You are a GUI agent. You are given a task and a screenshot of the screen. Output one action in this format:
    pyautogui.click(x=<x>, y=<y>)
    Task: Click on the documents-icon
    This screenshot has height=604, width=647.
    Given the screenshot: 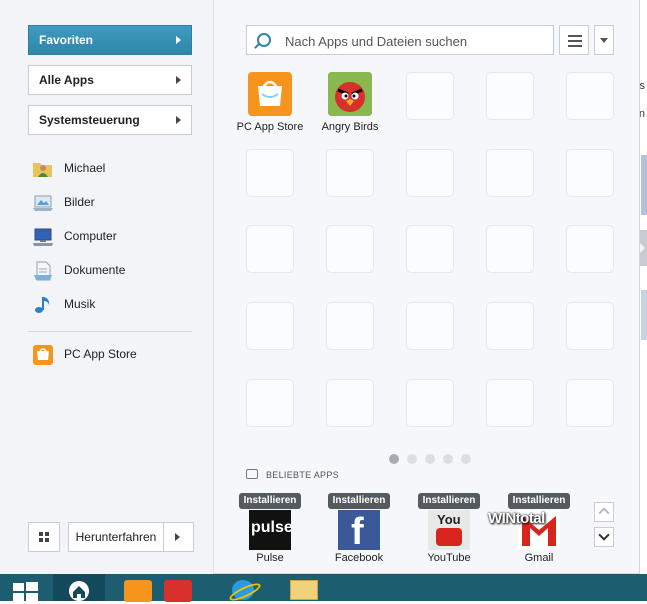 What is the action you would take?
    pyautogui.click(x=43, y=271)
    